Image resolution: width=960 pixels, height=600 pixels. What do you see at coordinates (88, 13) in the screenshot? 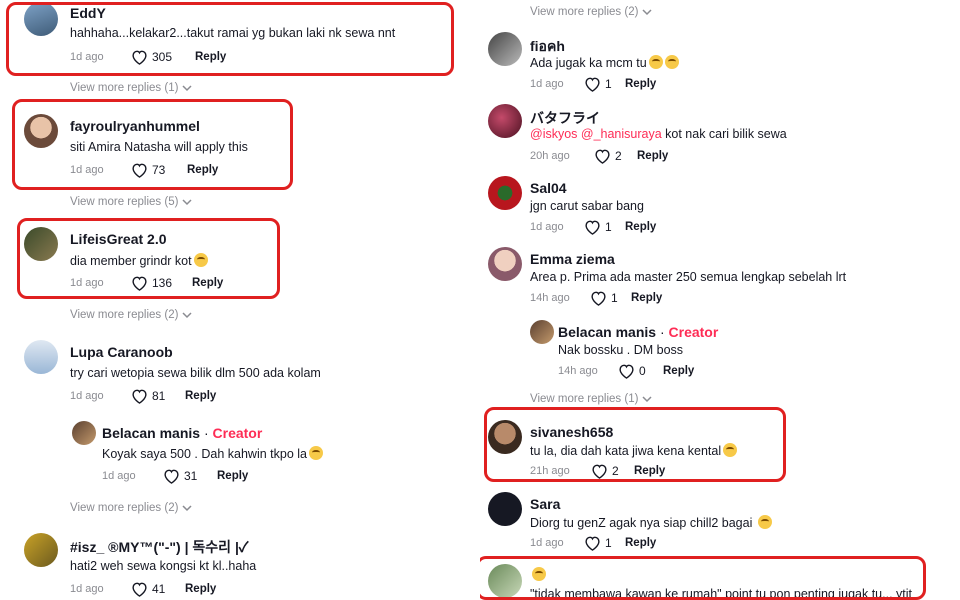
I see `comment-username: EddY` at bounding box center [88, 13].